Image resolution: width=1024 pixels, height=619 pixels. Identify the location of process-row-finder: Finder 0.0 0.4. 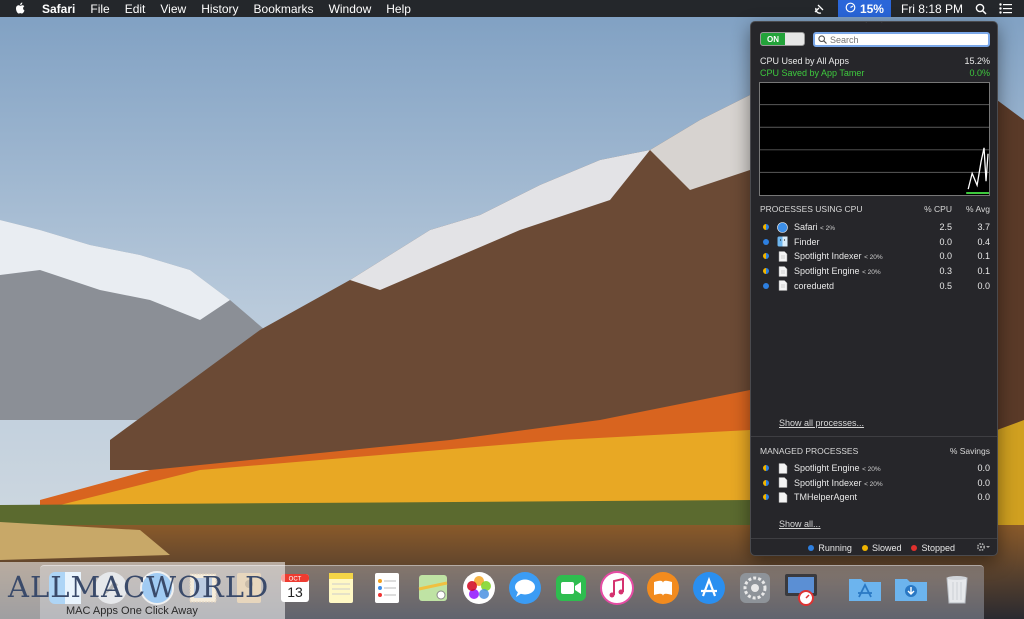
(875, 242).